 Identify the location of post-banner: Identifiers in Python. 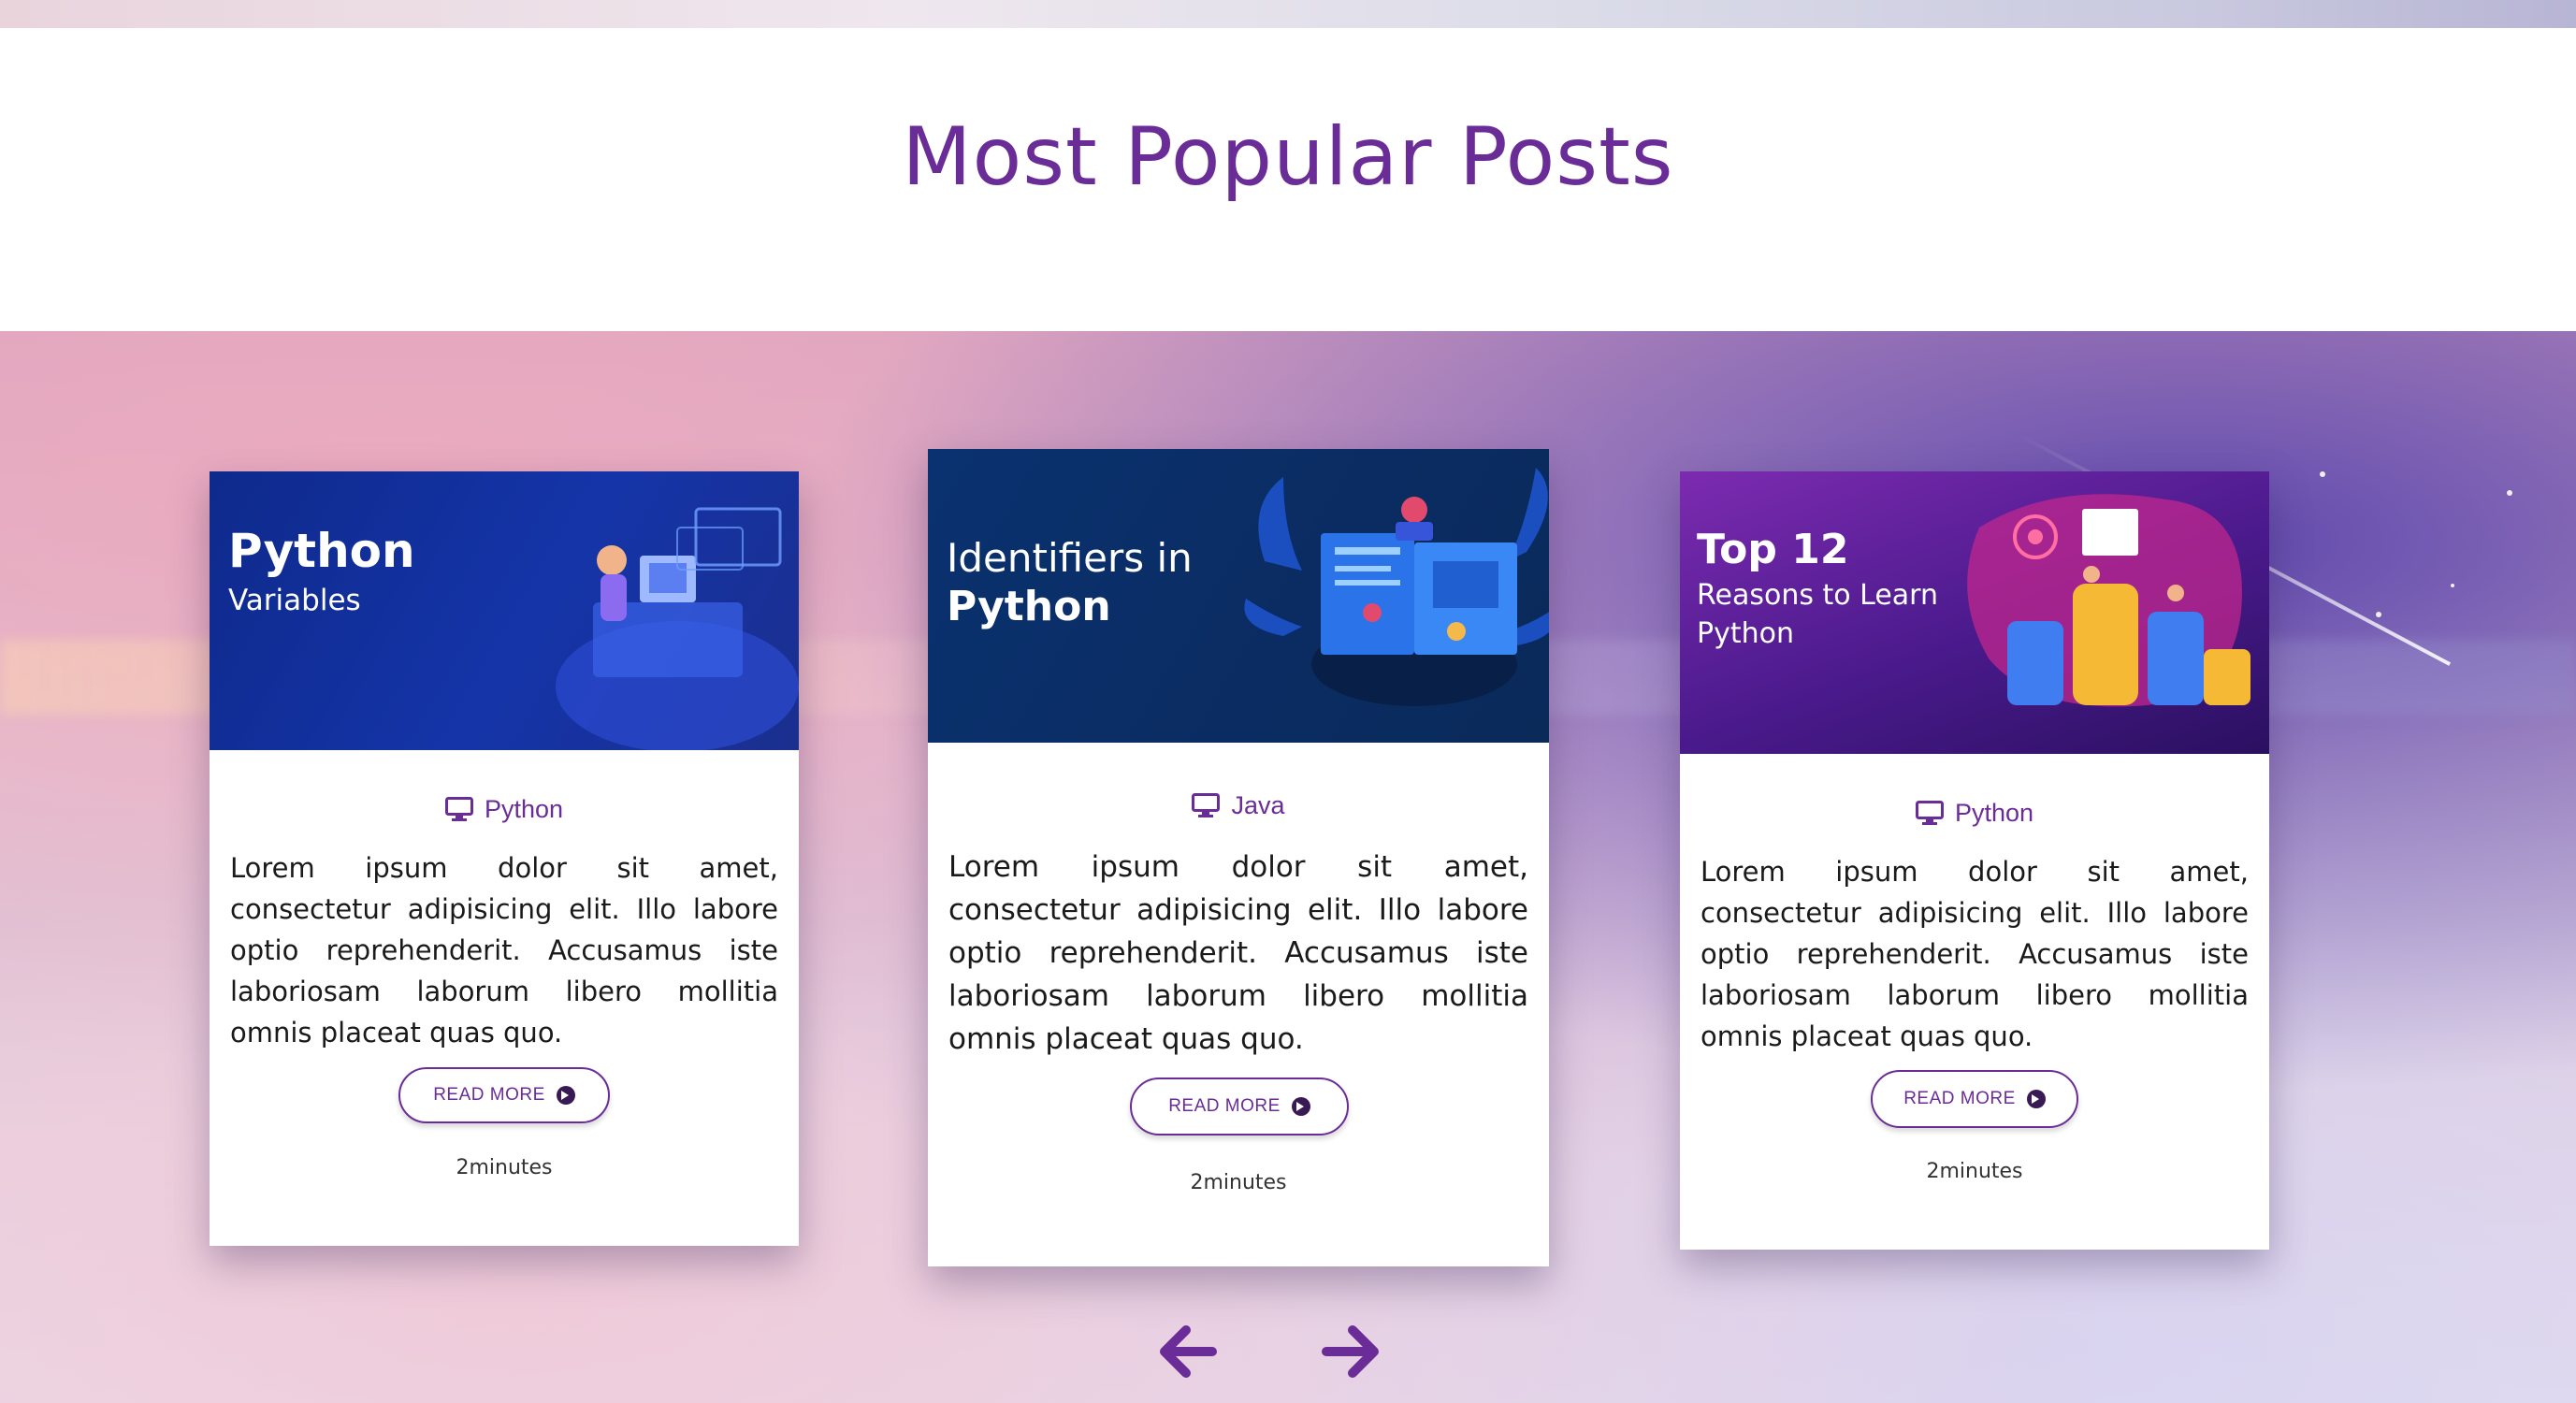
(1238, 596).